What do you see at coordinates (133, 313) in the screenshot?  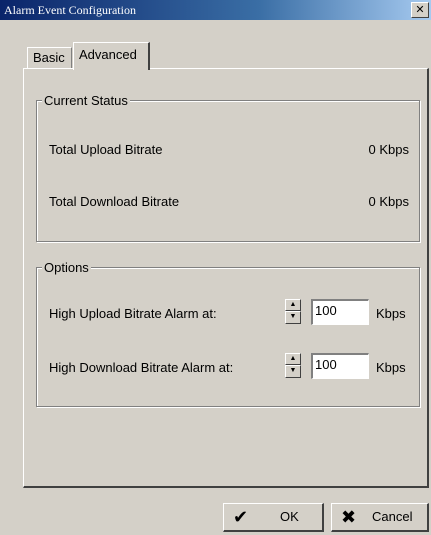 I see `high-upload-alarm-label: High Upload Bitrate Alarm at:` at bounding box center [133, 313].